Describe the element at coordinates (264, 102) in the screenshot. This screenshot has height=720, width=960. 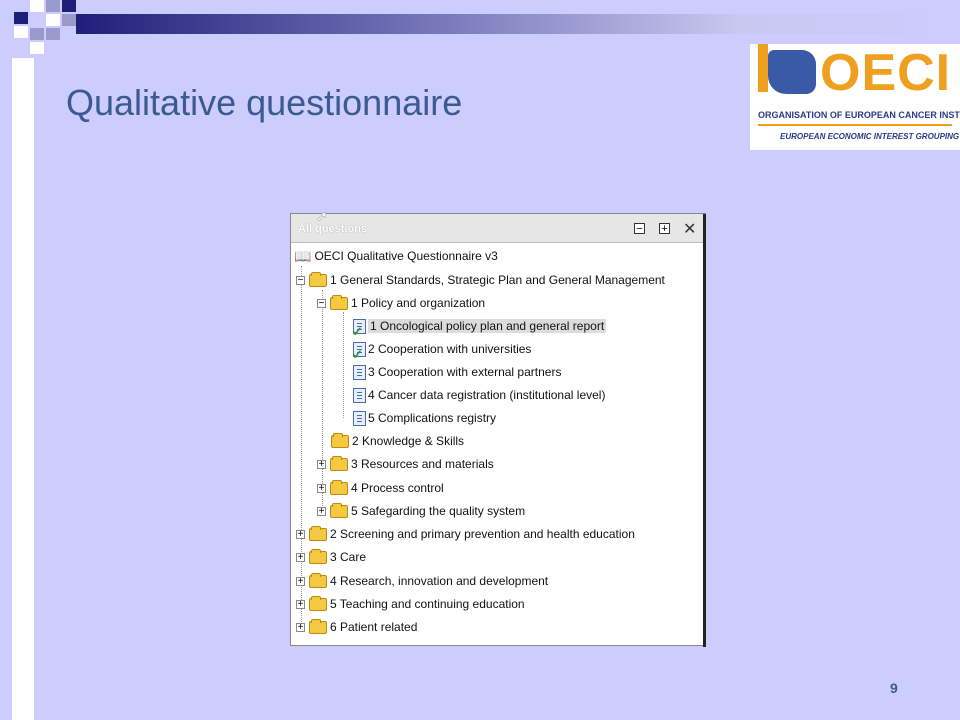
I see `page-title: Qualitative questionnaire` at that location.